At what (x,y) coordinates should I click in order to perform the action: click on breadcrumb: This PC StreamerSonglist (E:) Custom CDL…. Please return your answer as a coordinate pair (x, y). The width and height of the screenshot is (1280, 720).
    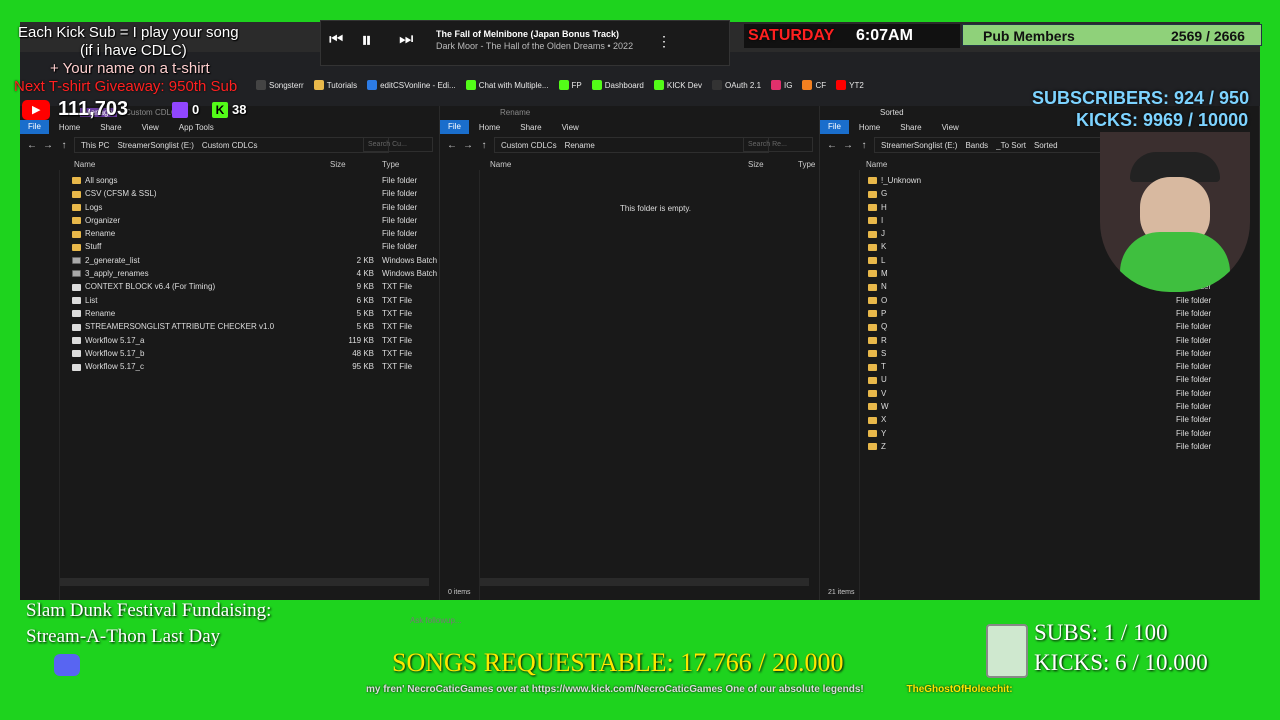
    Looking at the image, I should click on (231, 145).